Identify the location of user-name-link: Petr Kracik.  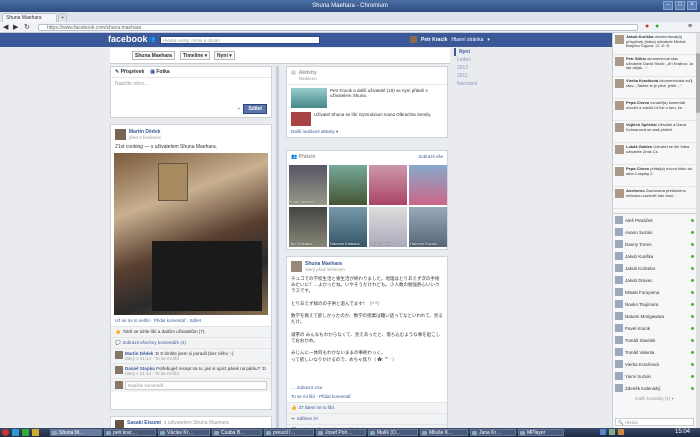
(434, 40).